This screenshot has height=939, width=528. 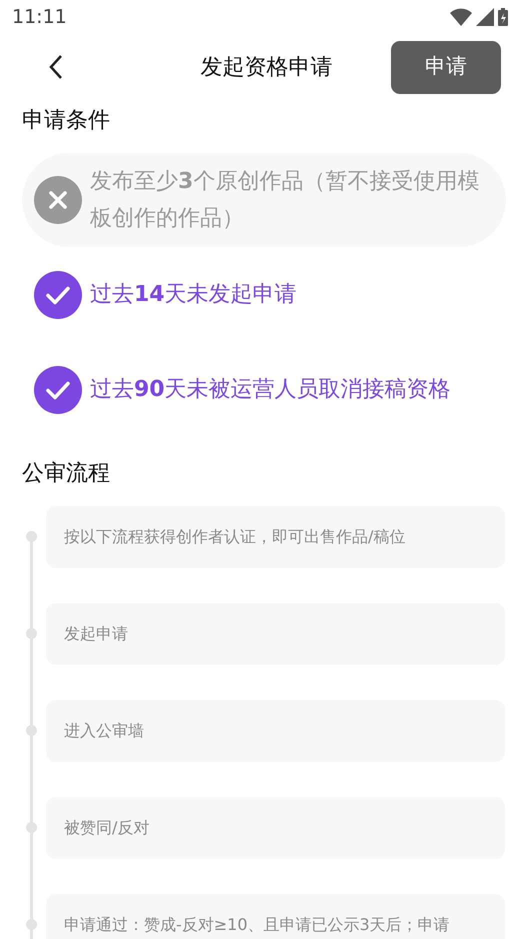 I want to click on step-text: 发起申请, so click(x=96, y=634).